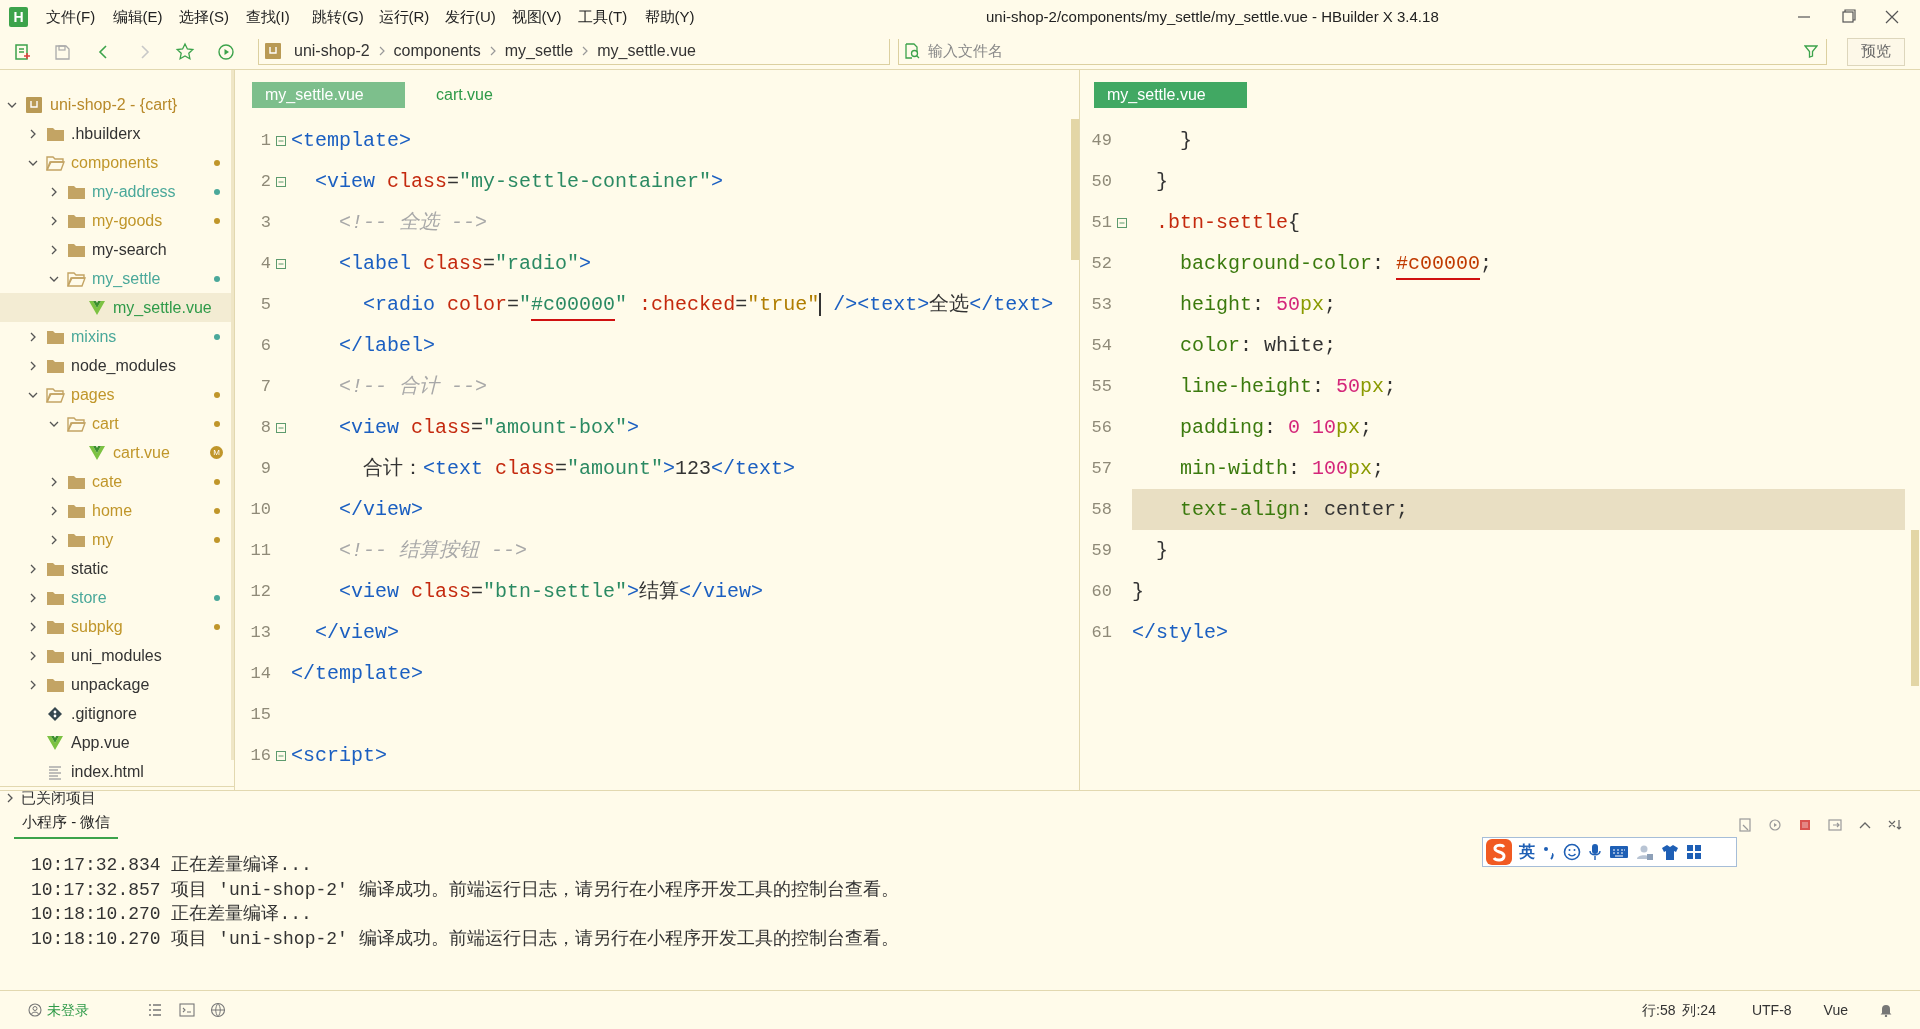 The height and width of the screenshot is (1029, 1920). Describe the element at coordinates (1527, 852) in the screenshot. I see `input-language-toggle: 英` at that location.